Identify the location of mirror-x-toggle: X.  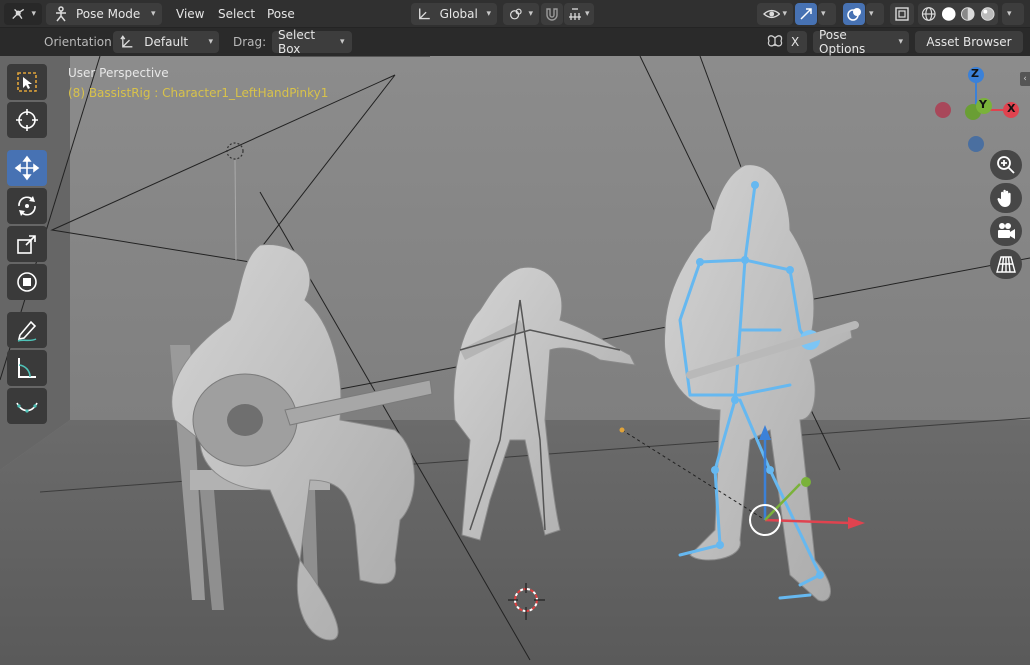
(797, 42).